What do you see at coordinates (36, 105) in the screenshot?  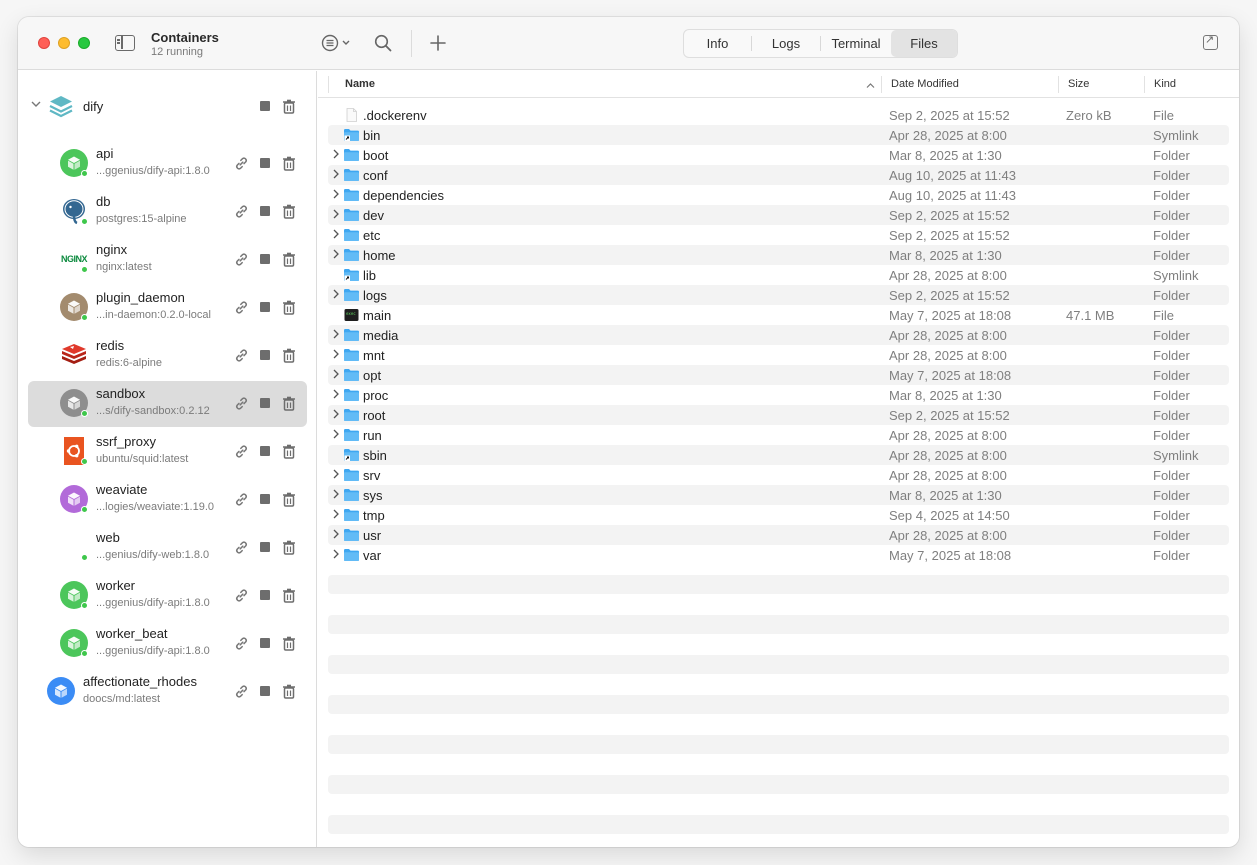 I see `chevron-down-icon` at bounding box center [36, 105].